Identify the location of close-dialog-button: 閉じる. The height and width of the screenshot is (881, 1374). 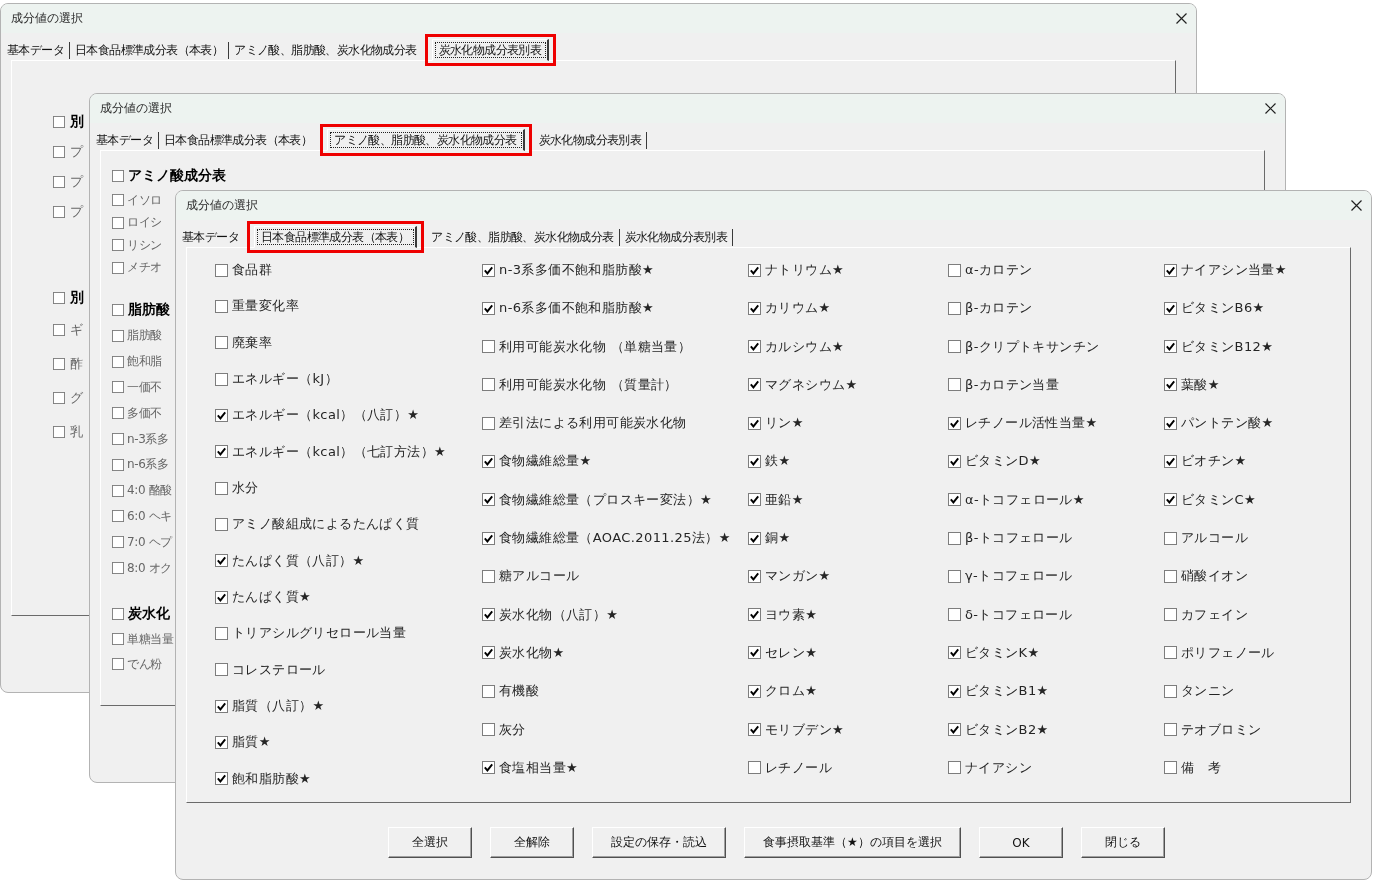
(1122, 842).